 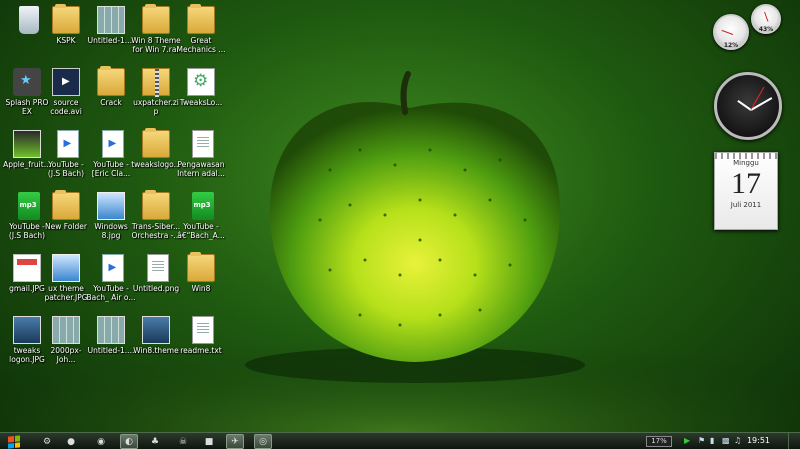 I want to click on hour-hand, so click(x=744, y=105).